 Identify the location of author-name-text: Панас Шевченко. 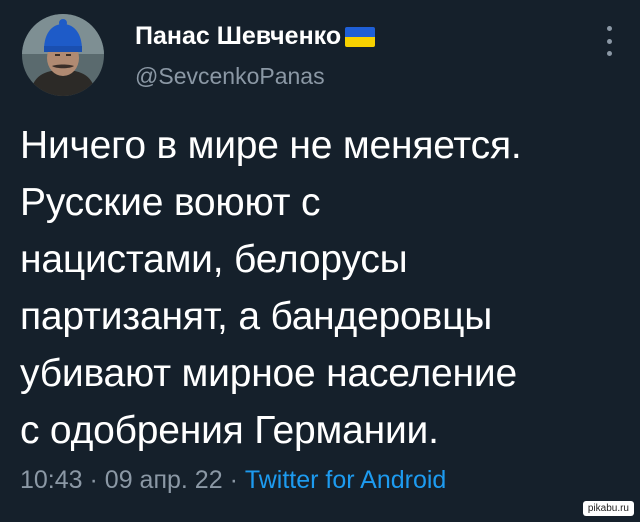
(238, 36).